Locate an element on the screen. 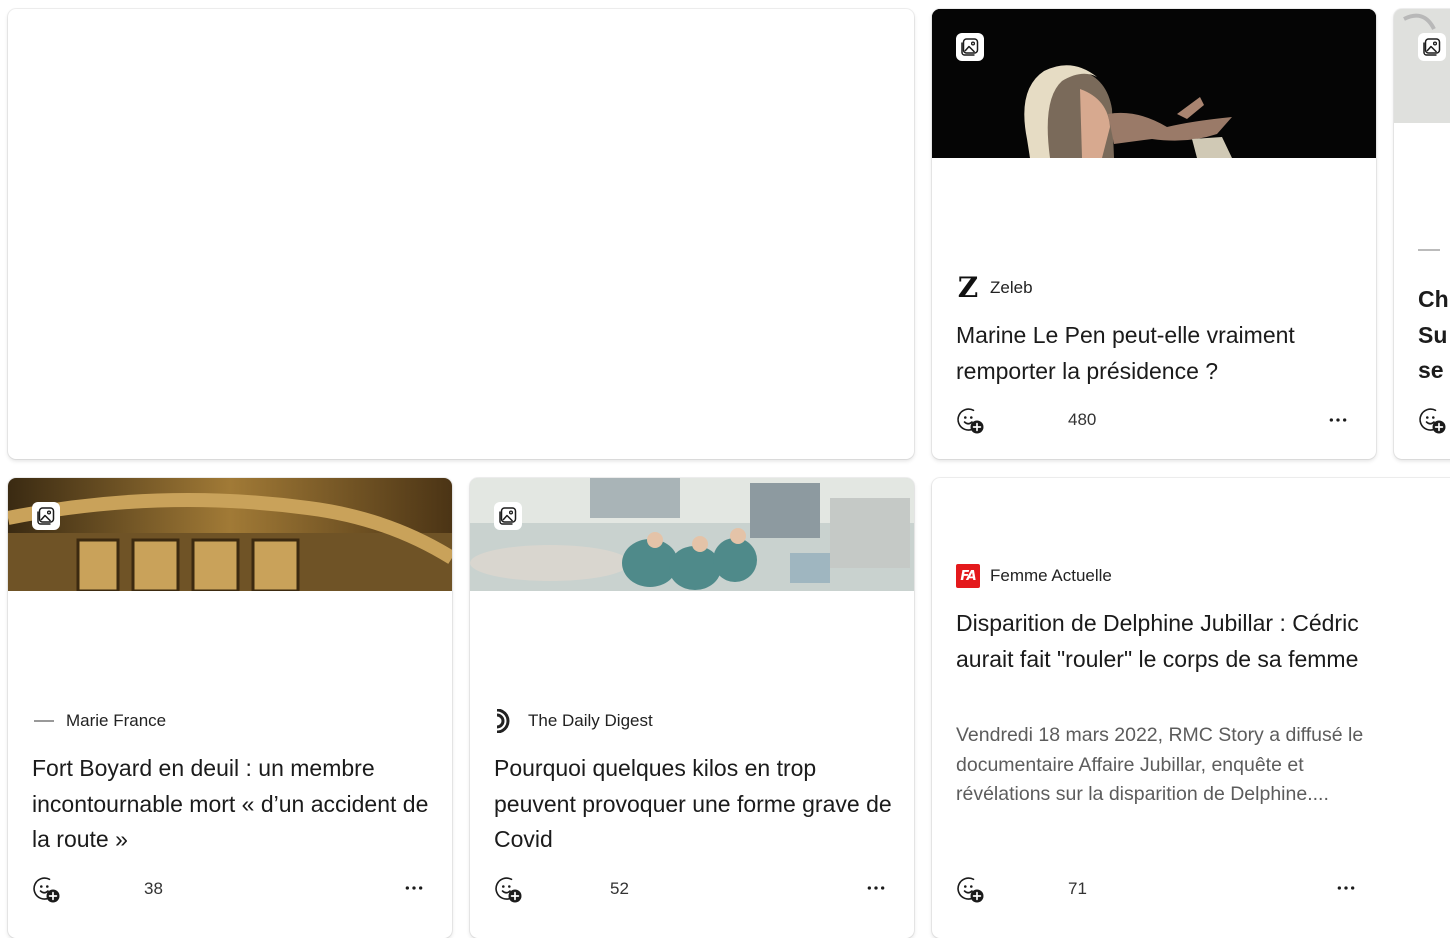 The width and height of the screenshot is (1450, 938). source: Z Zeleb is located at coordinates (994, 287).